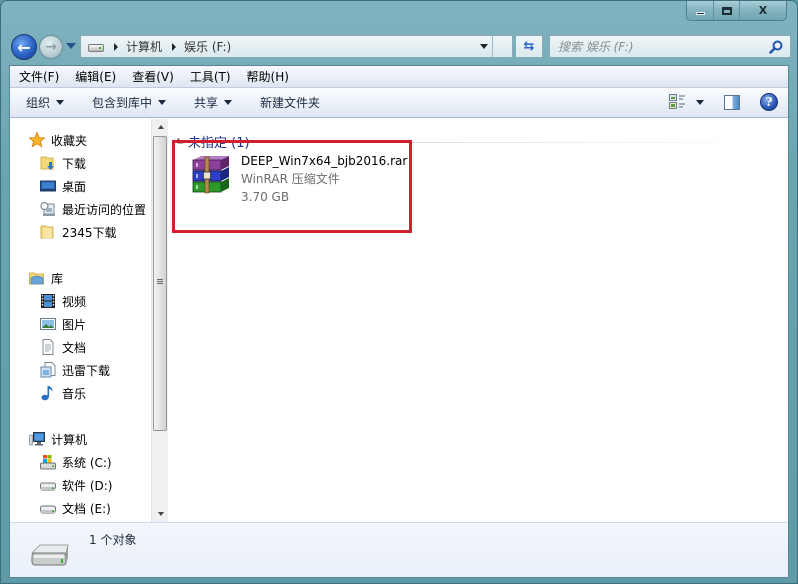 This screenshot has height=584, width=798. I want to click on sidebar-item-2345-downloads: 2345下载, so click(78, 232).